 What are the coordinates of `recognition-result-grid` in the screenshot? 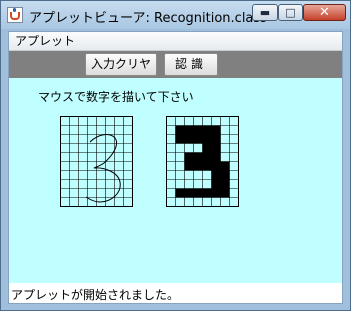 It's located at (202, 161).